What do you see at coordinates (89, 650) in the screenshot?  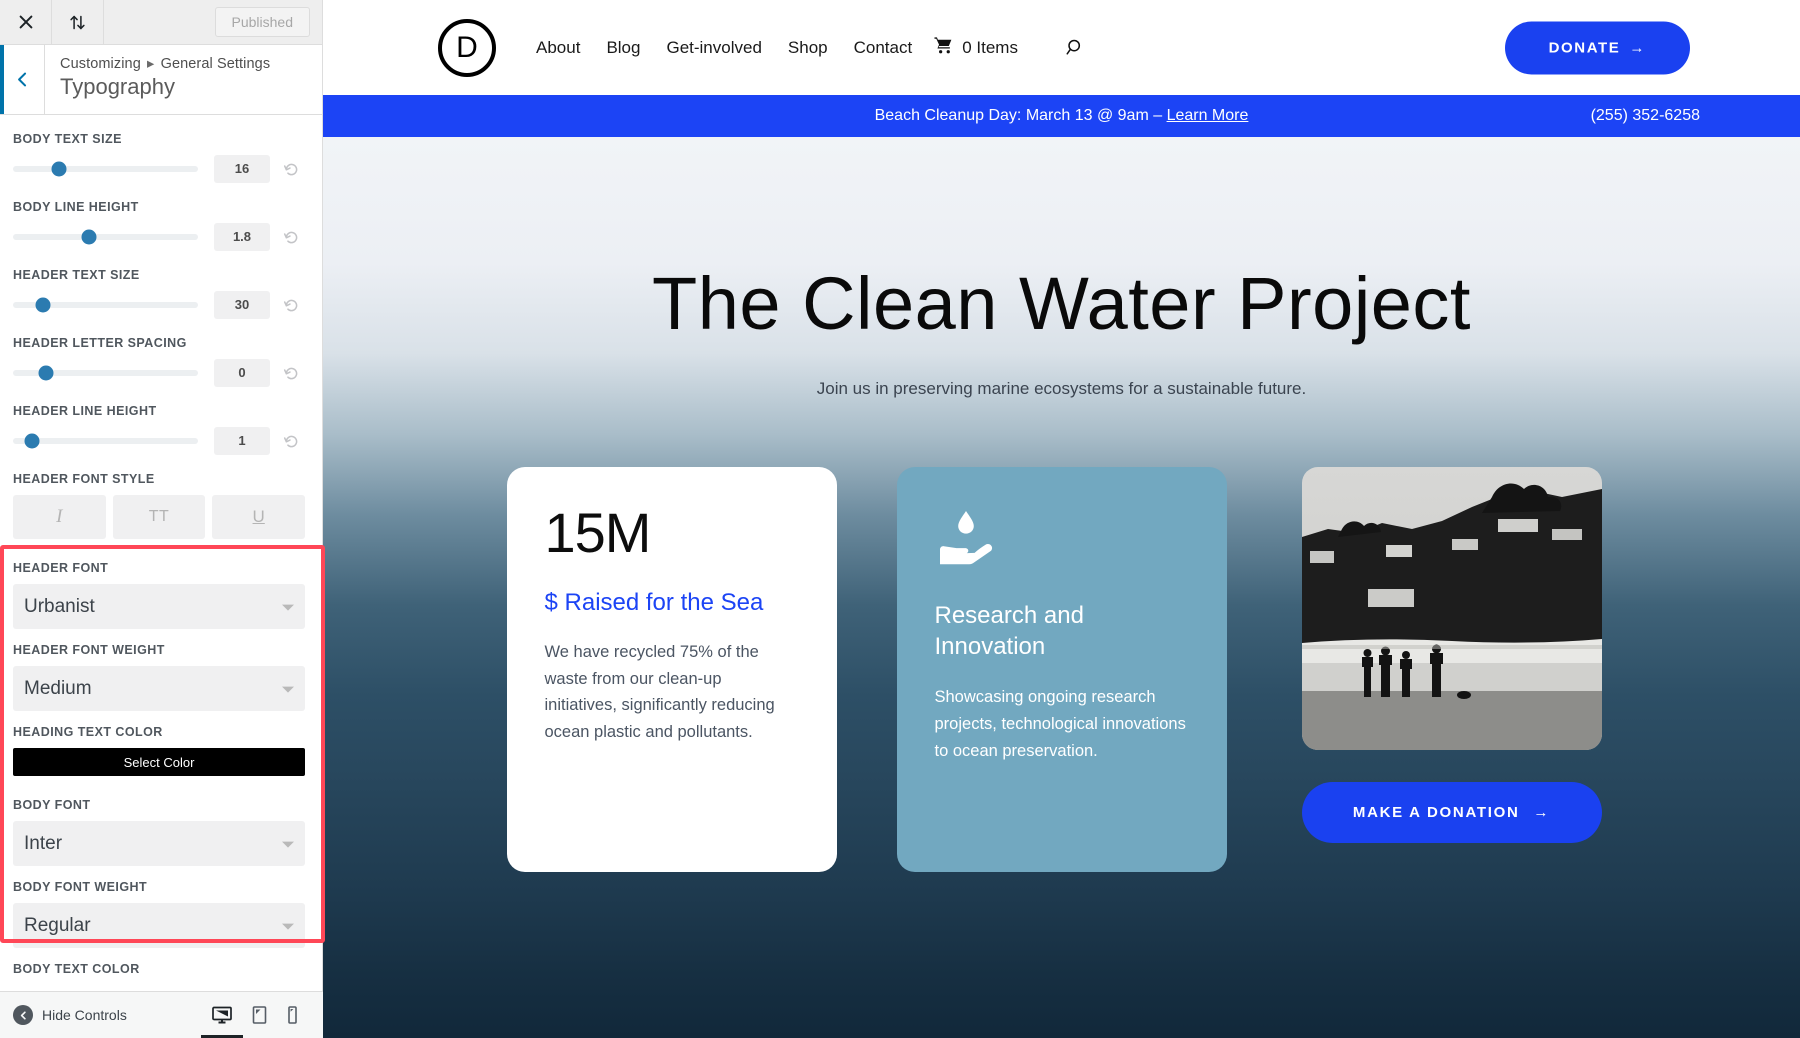 I see `control-label: HEADER FONT WEIGHT` at bounding box center [89, 650].